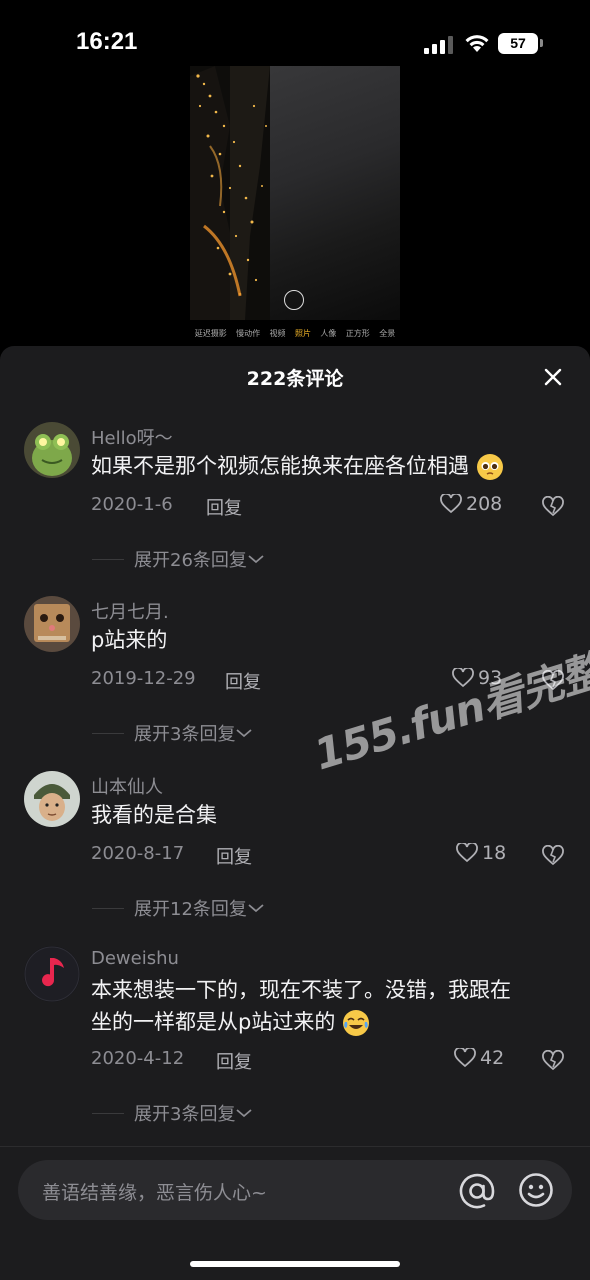  I want to click on expand-replies-label: 展开12条回复, so click(190, 909).